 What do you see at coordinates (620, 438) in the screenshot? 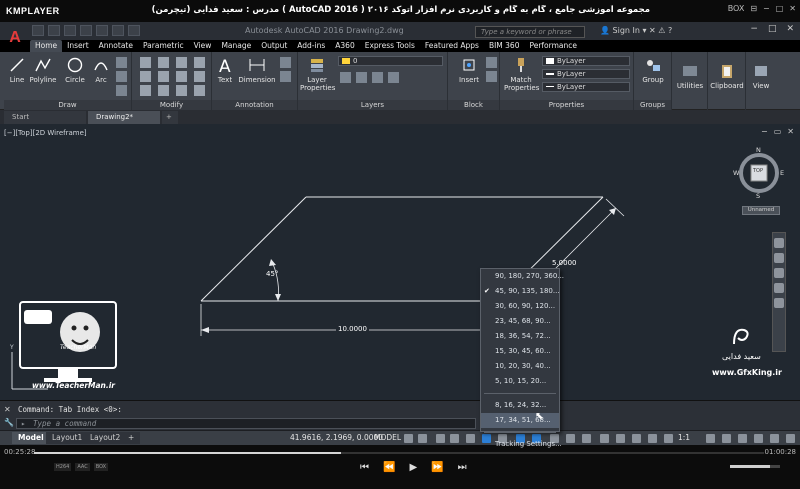
I see `dynamic-ucs-icon` at bounding box center [620, 438].